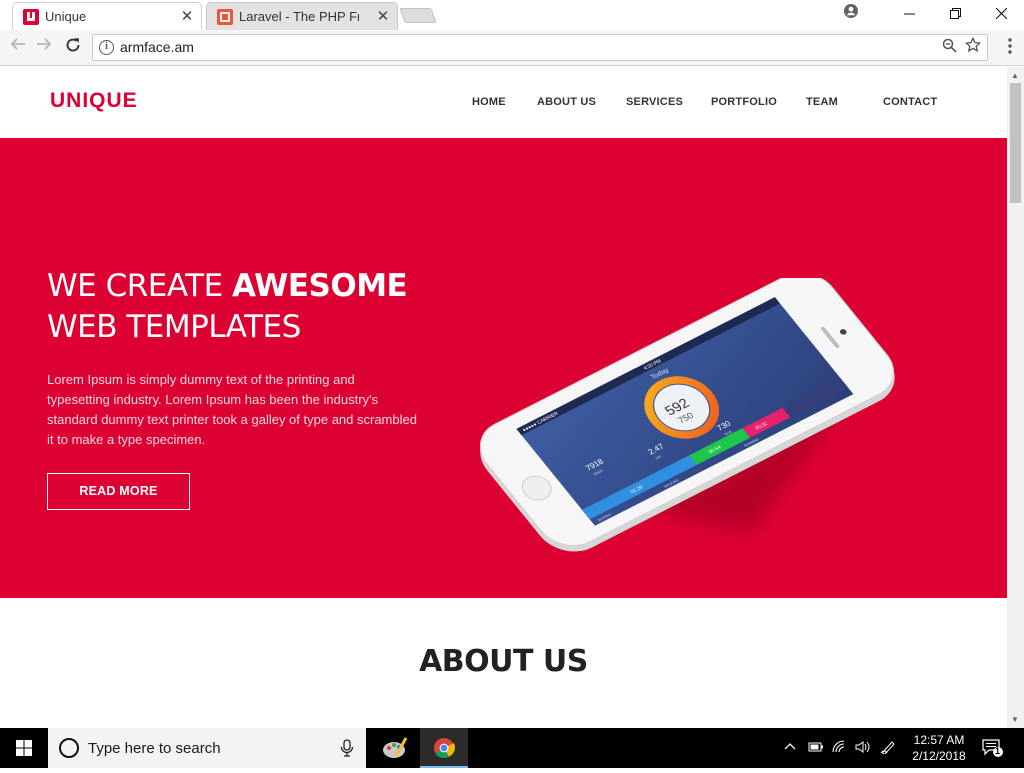 The height and width of the screenshot is (773, 1024). What do you see at coordinates (1015, 719) in the screenshot?
I see `scroll-down-arrow-icon: ▼` at bounding box center [1015, 719].